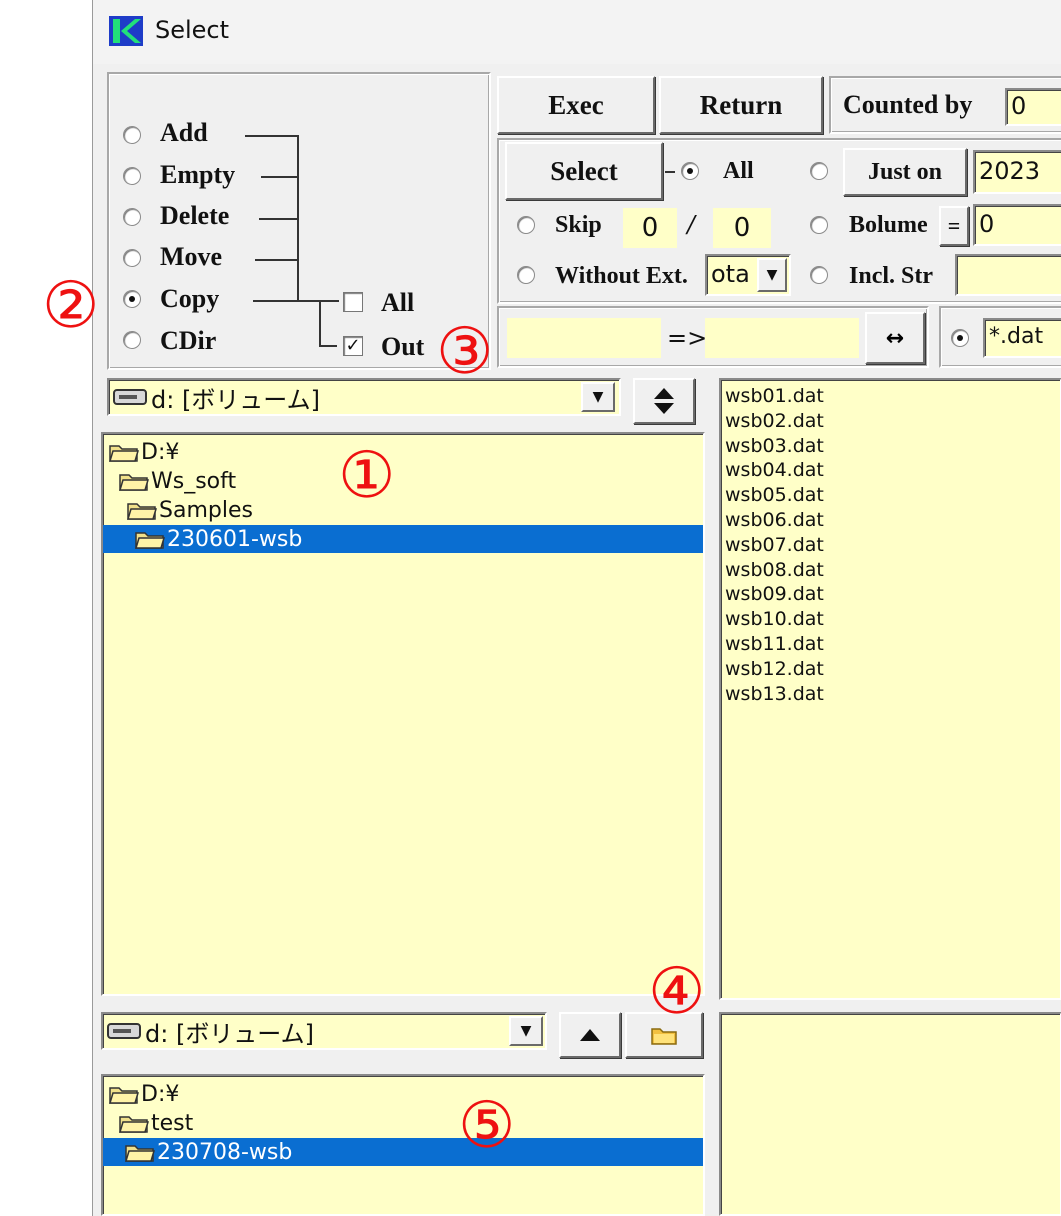 The width and height of the screenshot is (1061, 1216). Describe the element at coordinates (1033, 107) in the screenshot. I see `counted-by-field: 0` at that location.